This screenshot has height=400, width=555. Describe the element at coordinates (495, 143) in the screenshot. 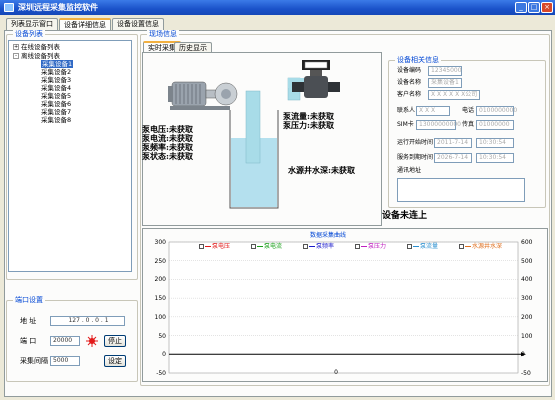

I see `run-start-time: 10:30:54` at that location.